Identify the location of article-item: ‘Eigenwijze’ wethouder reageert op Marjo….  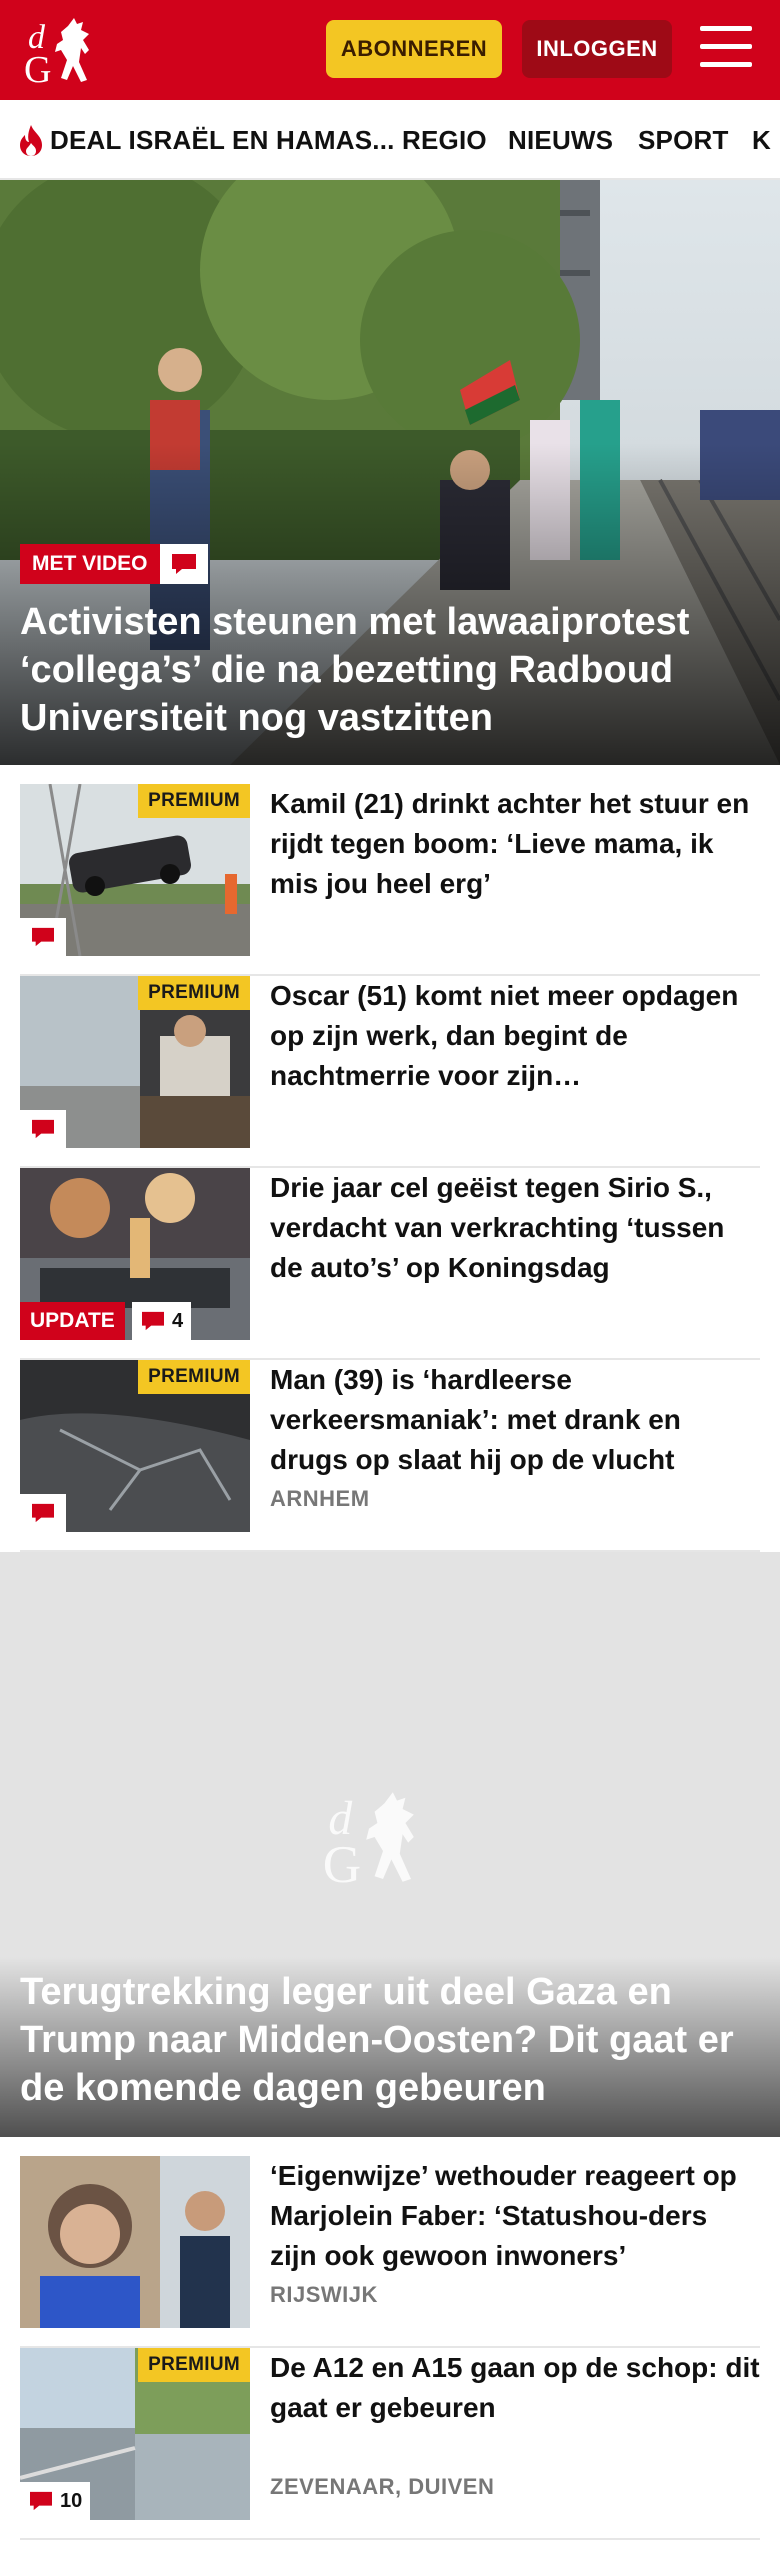
(390, 2252).